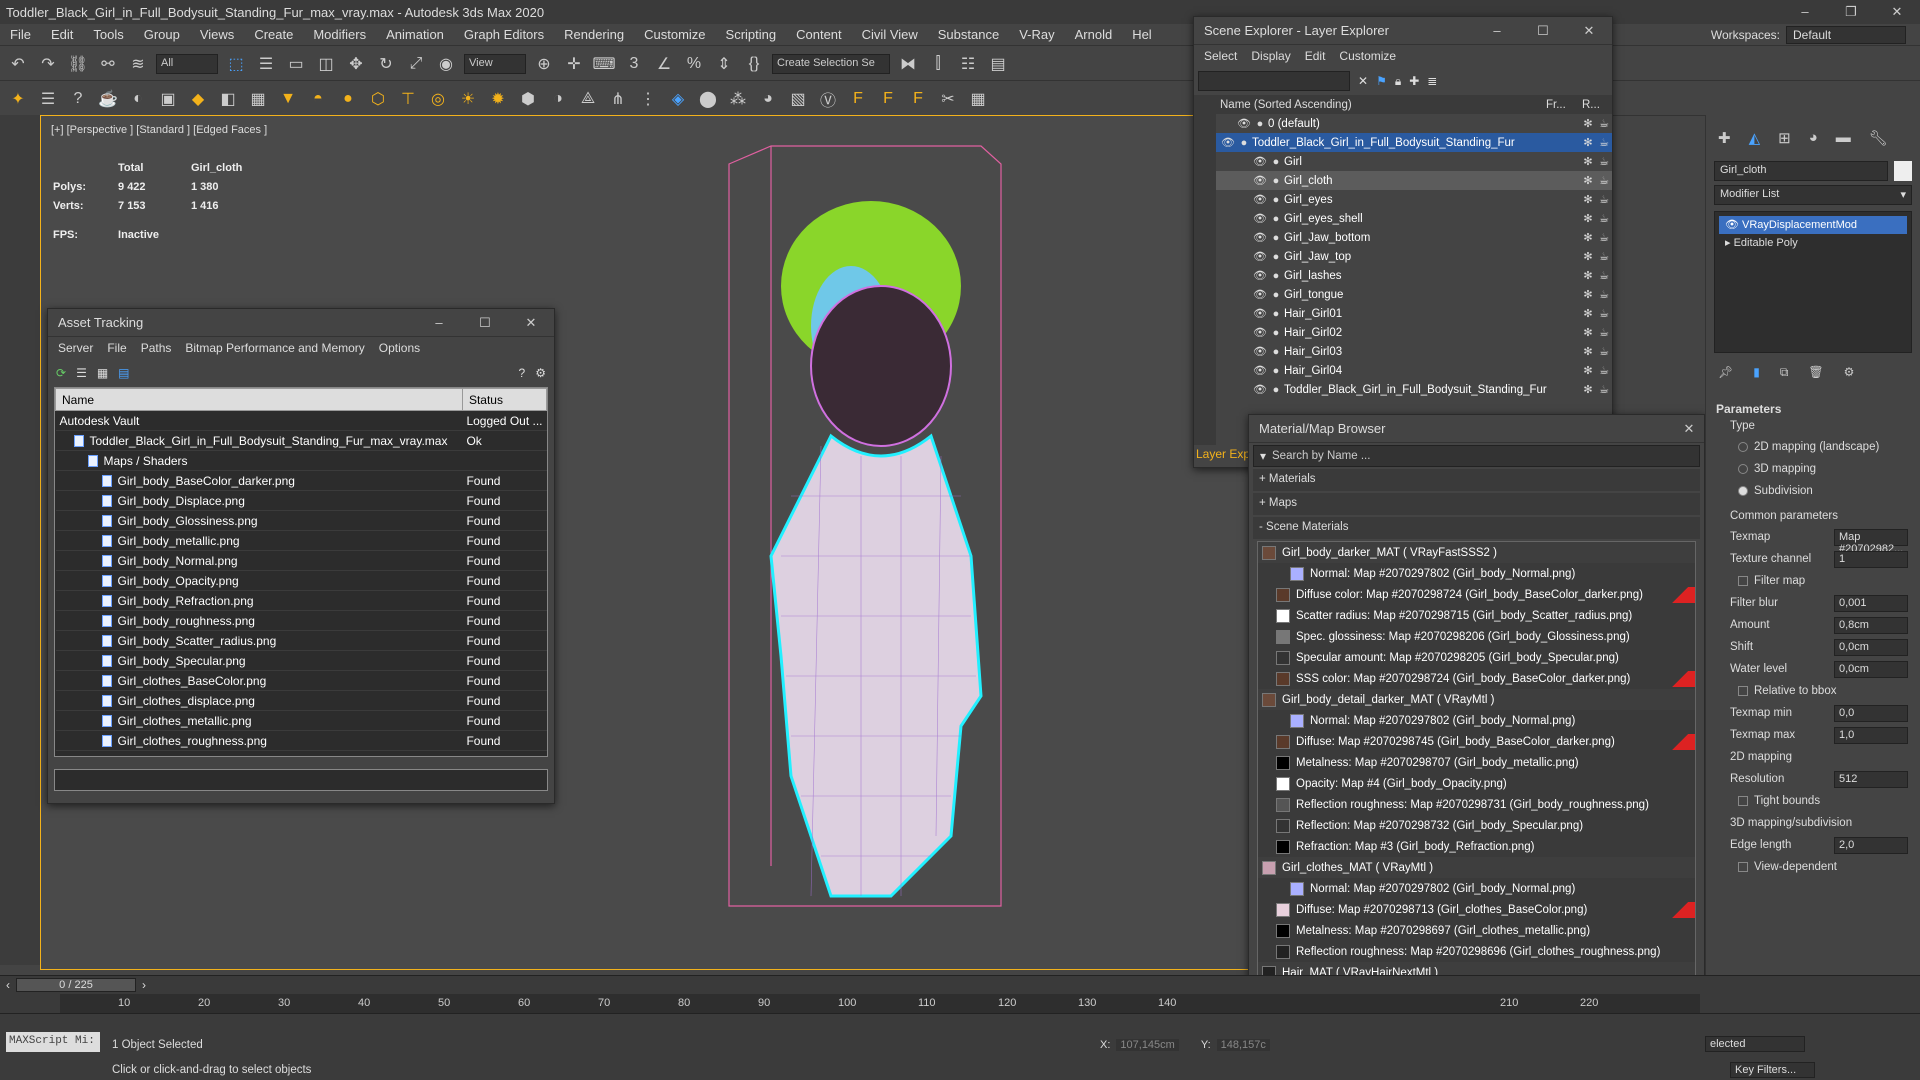 The height and width of the screenshot is (1080, 1920). Describe the element at coordinates (1743, 491) in the screenshot. I see `radio-icon` at that location.